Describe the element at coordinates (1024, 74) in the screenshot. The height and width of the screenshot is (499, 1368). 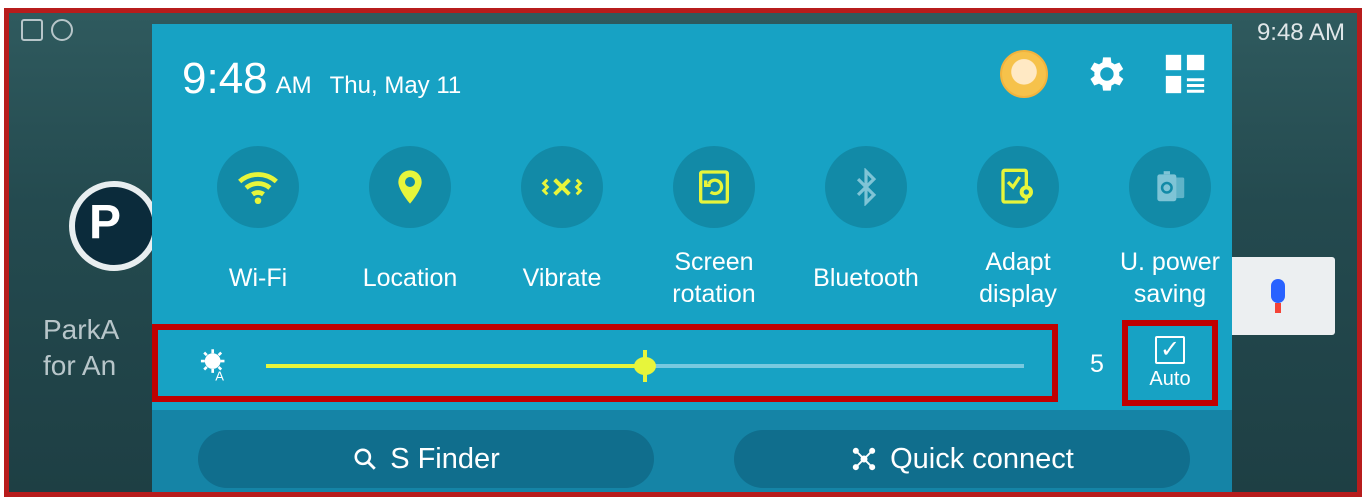
I see `user-avatar-icon` at that location.